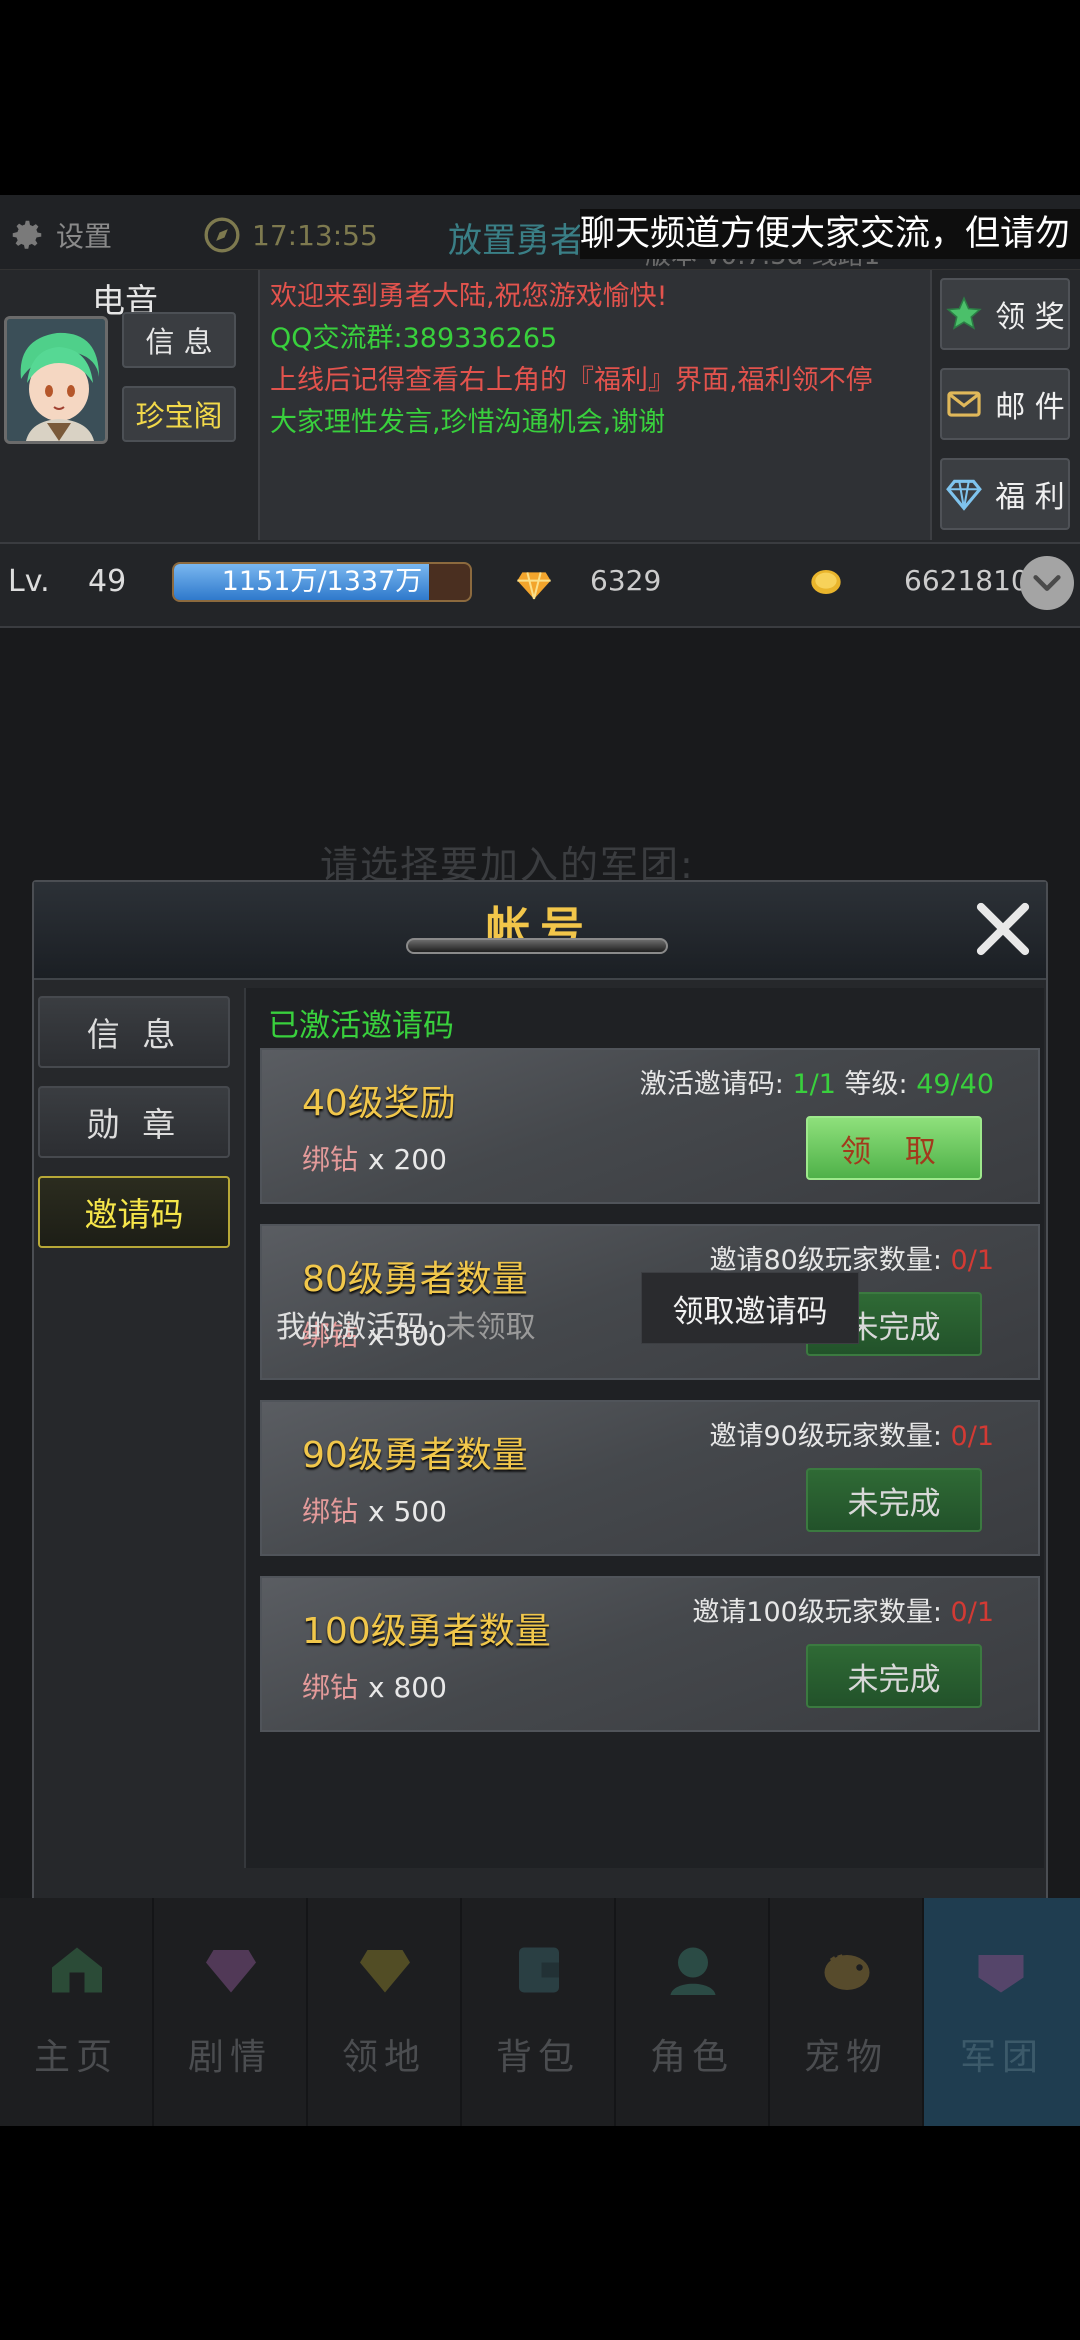  I want to click on nav-item-pet: 宠物, so click(847, 2012).